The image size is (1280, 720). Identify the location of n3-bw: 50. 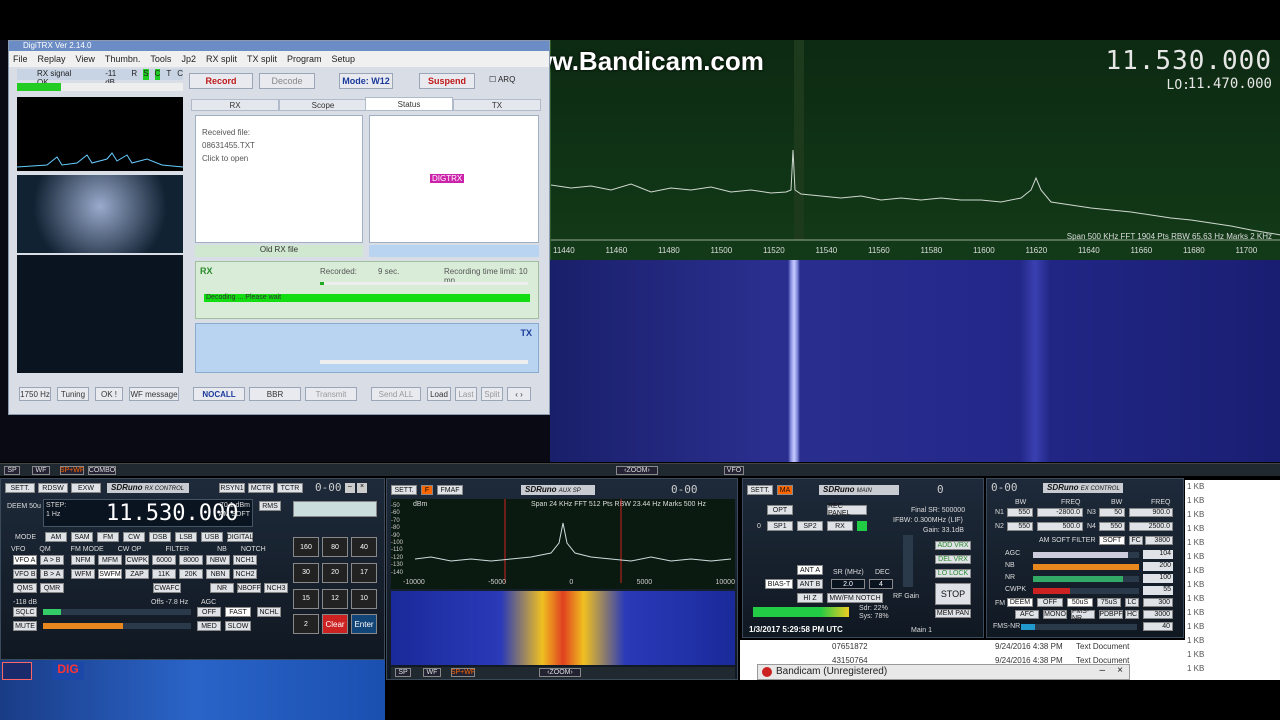
(1112, 512).